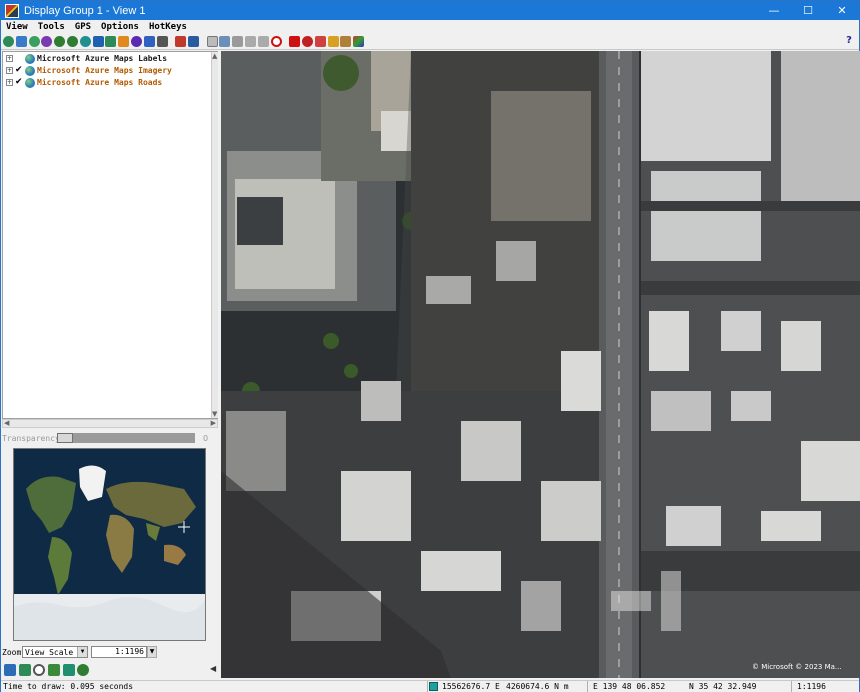 Image resolution: width=860 pixels, height=692 pixels. I want to click on zoom-out-icon, so click(72, 41).